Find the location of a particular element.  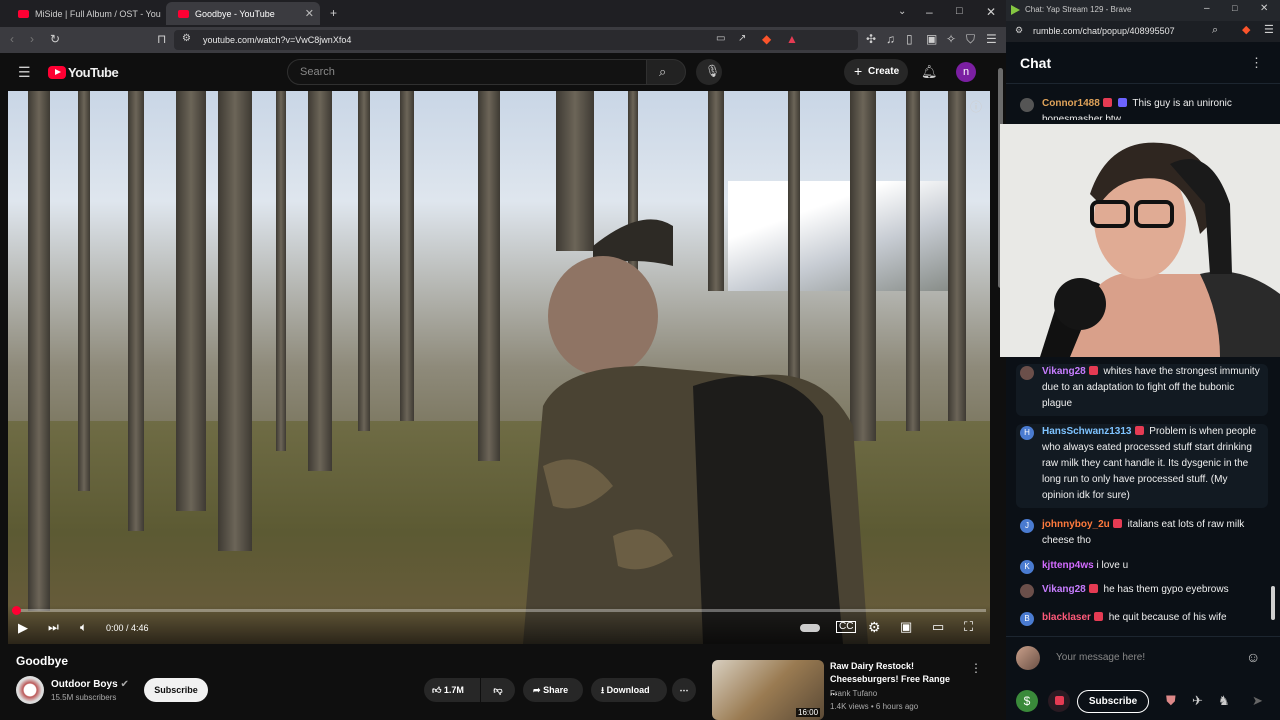

tab-label: MiSide | Full Album / OST - You is located at coordinates (98, 13).